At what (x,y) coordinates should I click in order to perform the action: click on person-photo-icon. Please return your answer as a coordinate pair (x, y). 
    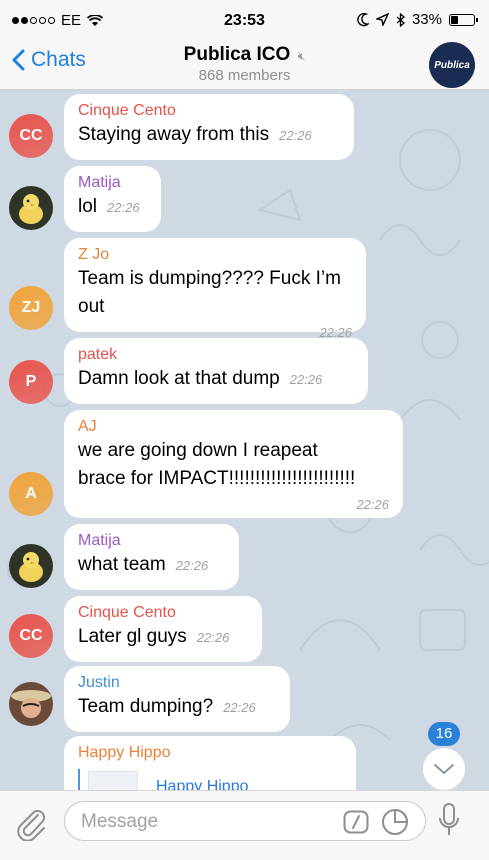
    Looking at the image, I should click on (31, 704).